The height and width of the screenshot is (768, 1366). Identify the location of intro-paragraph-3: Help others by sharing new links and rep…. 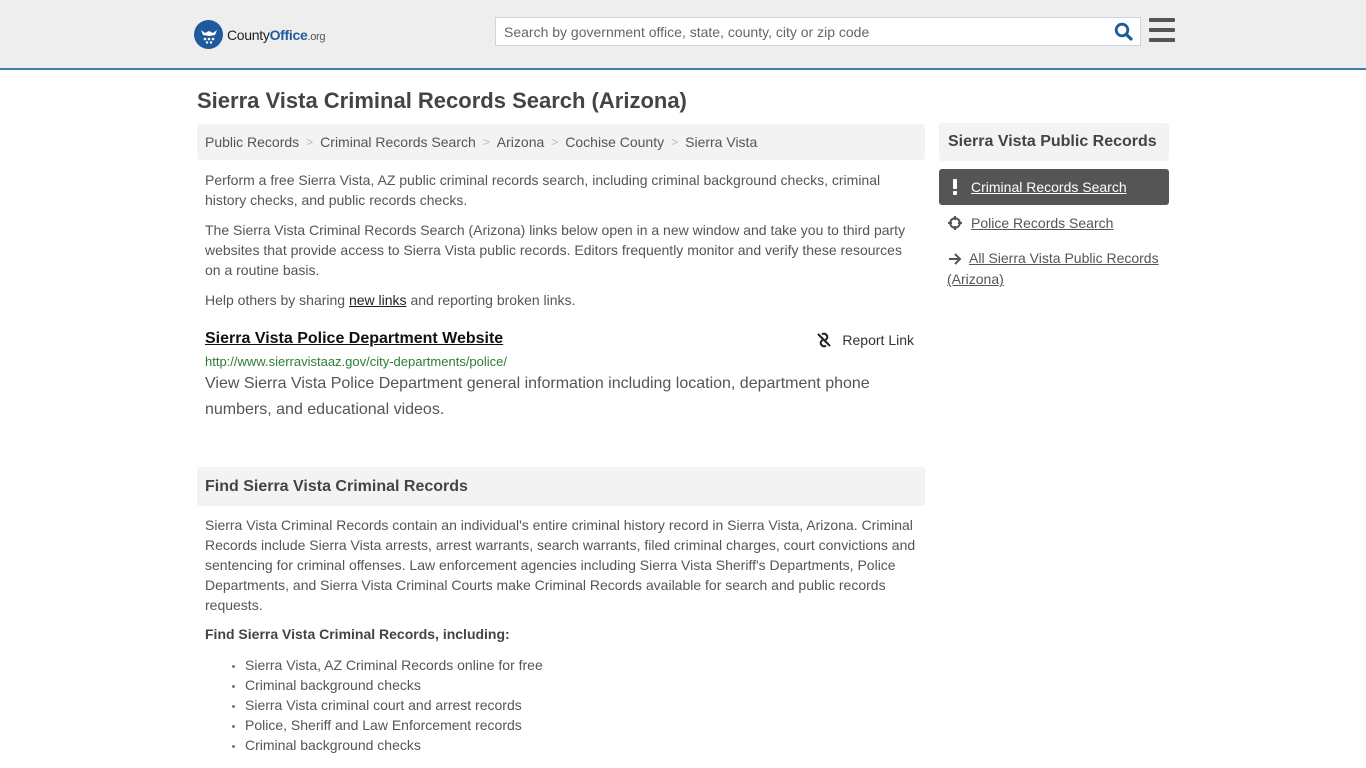
(561, 300).